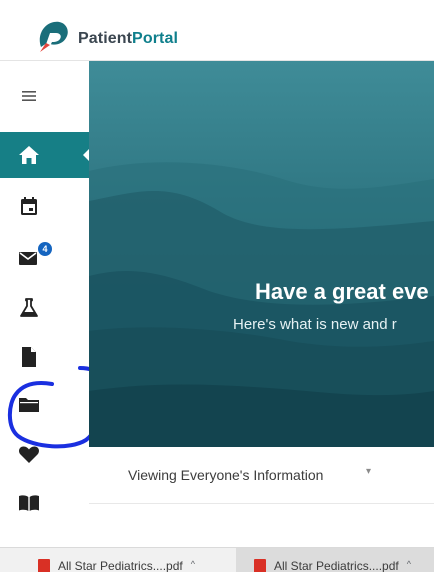 The height and width of the screenshot is (572, 434). I want to click on app-name-part2: Portal, so click(155, 38).